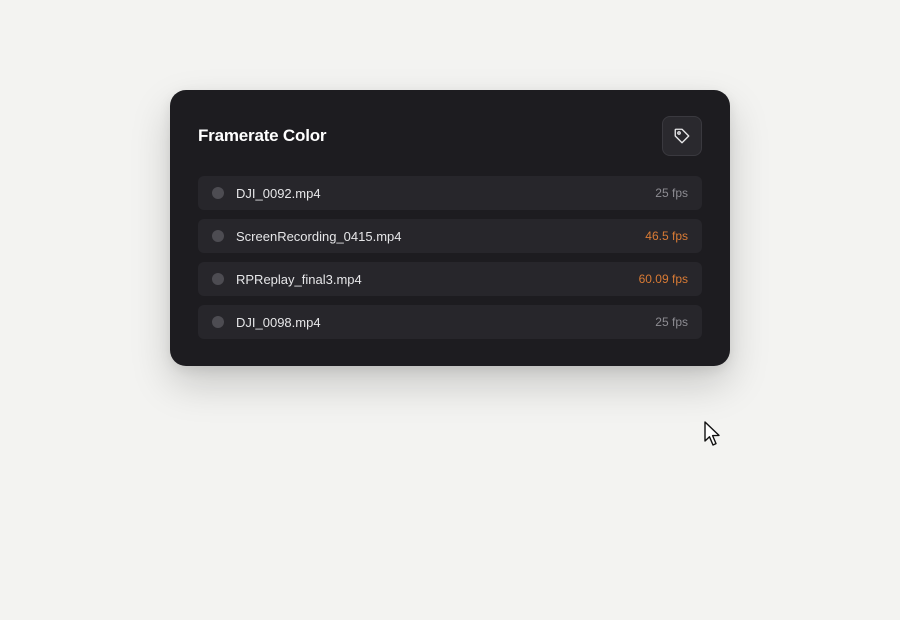 This screenshot has width=900, height=620. I want to click on card-header: Framerate Color, so click(450, 136).